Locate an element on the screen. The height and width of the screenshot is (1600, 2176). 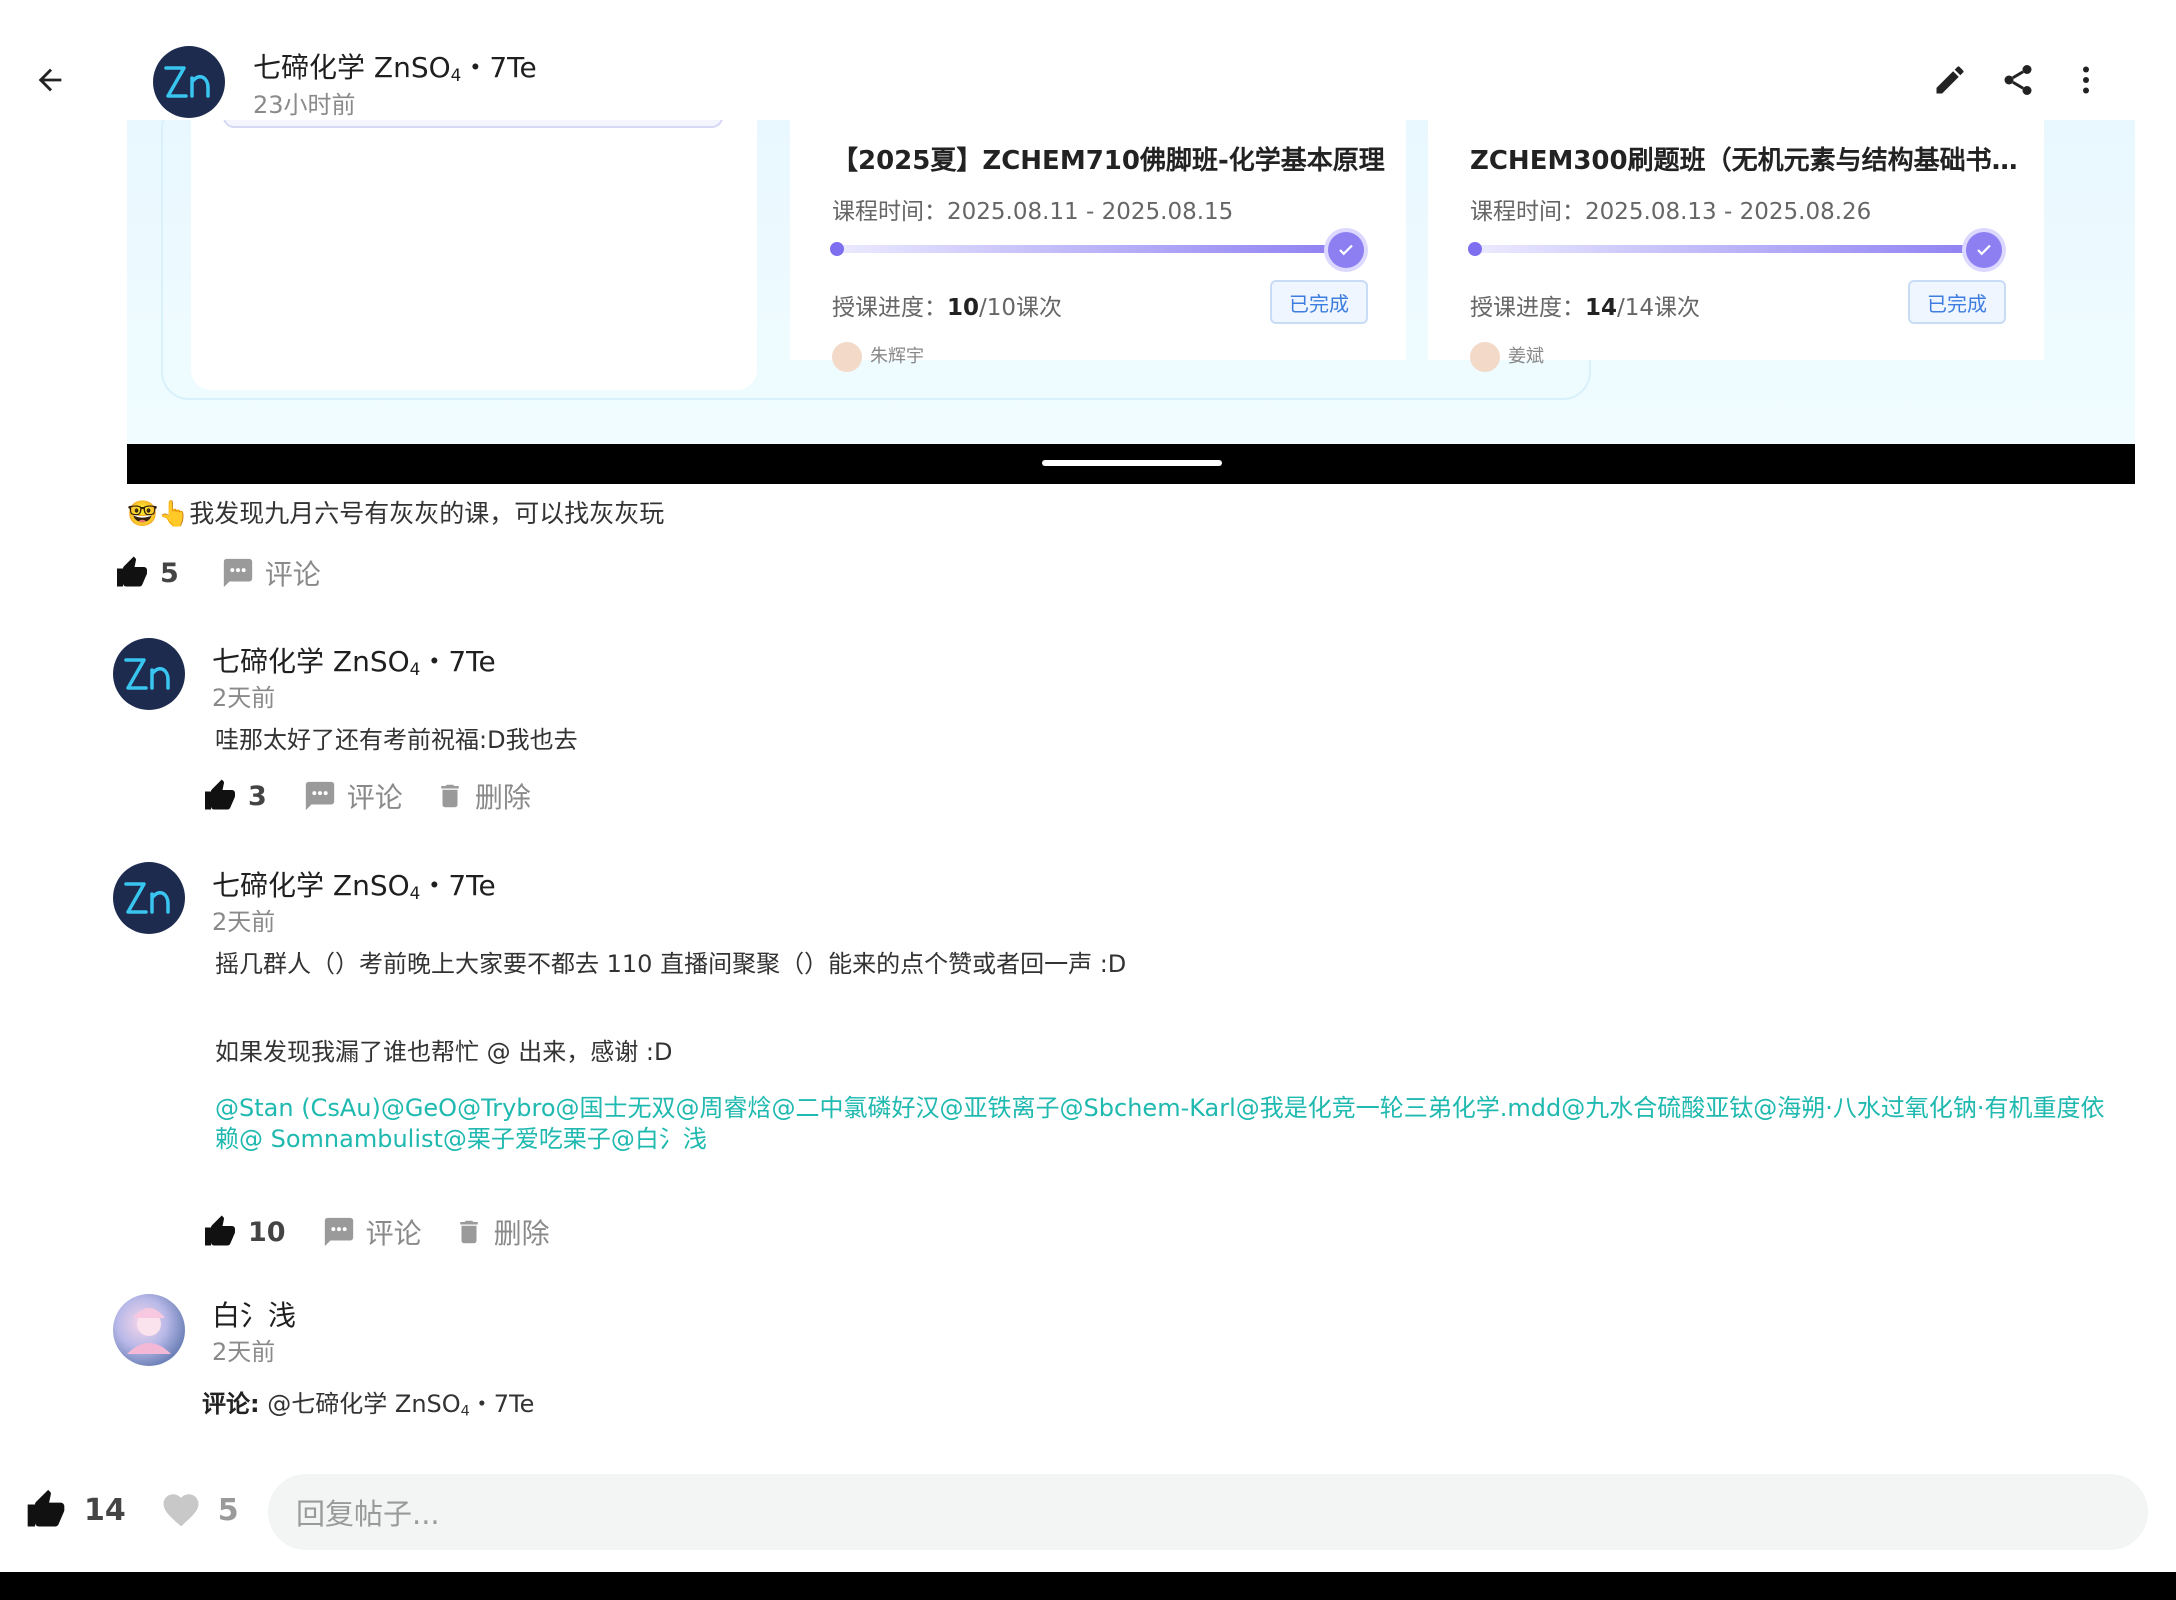
post-comment-button: 评论 is located at coordinates (271, 573).